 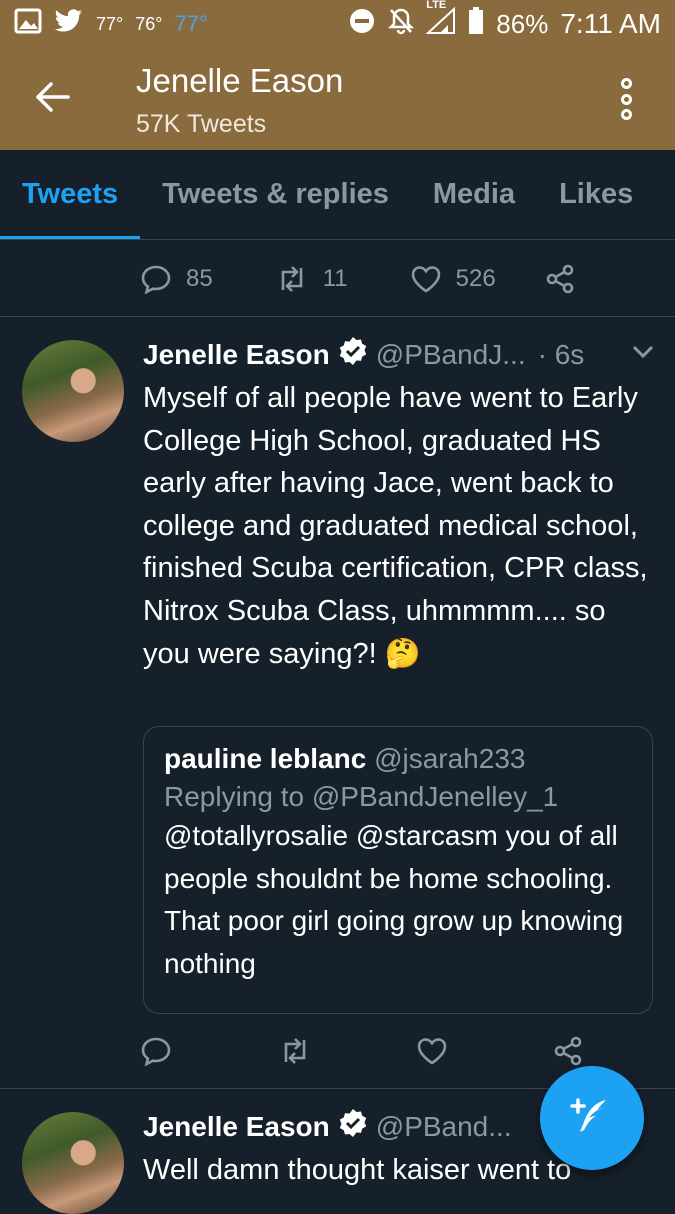 What do you see at coordinates (401, 24) in the screenshot?
I see `bell-off-icon` at bounding box center [401, 24].